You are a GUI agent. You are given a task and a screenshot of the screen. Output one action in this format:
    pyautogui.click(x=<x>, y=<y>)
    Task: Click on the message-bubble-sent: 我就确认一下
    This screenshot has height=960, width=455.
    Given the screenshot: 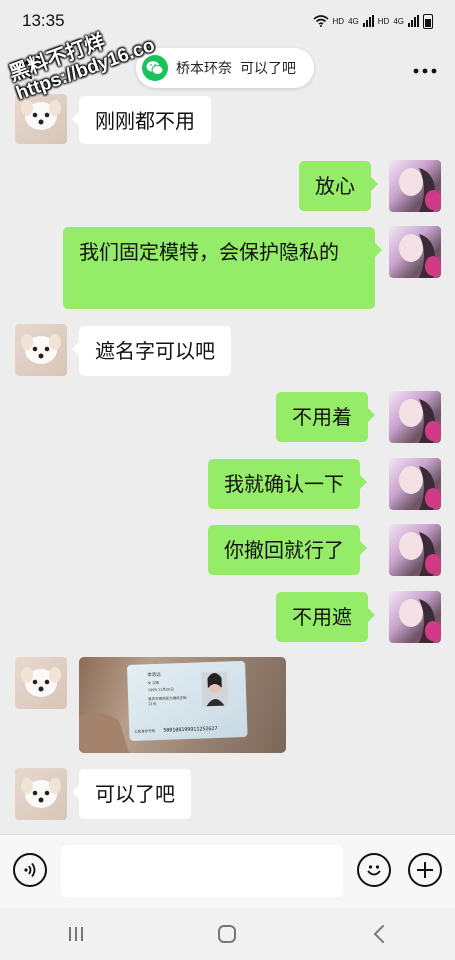 What is the action you would take?
    pyautogui.click(x=287, y=484)
    